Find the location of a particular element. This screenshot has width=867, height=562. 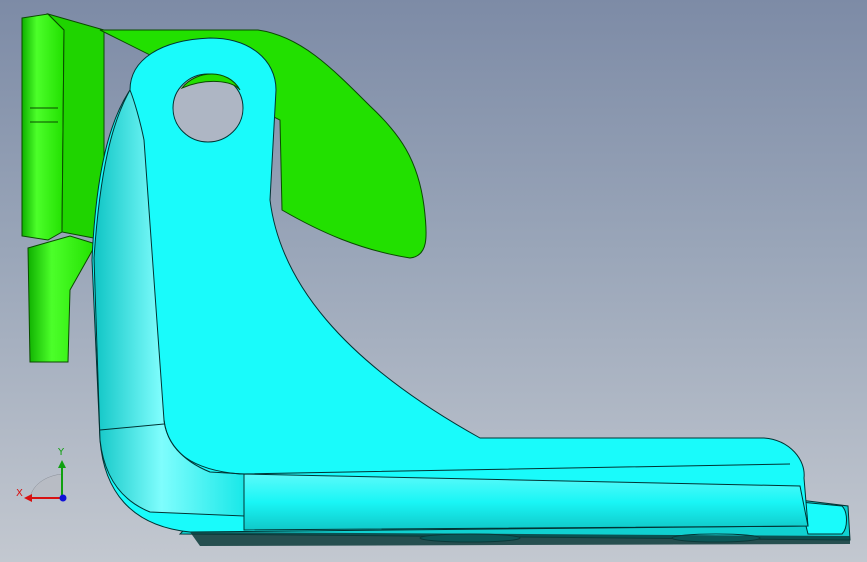

x-axis-label: X is located at coordinates (19, 493).